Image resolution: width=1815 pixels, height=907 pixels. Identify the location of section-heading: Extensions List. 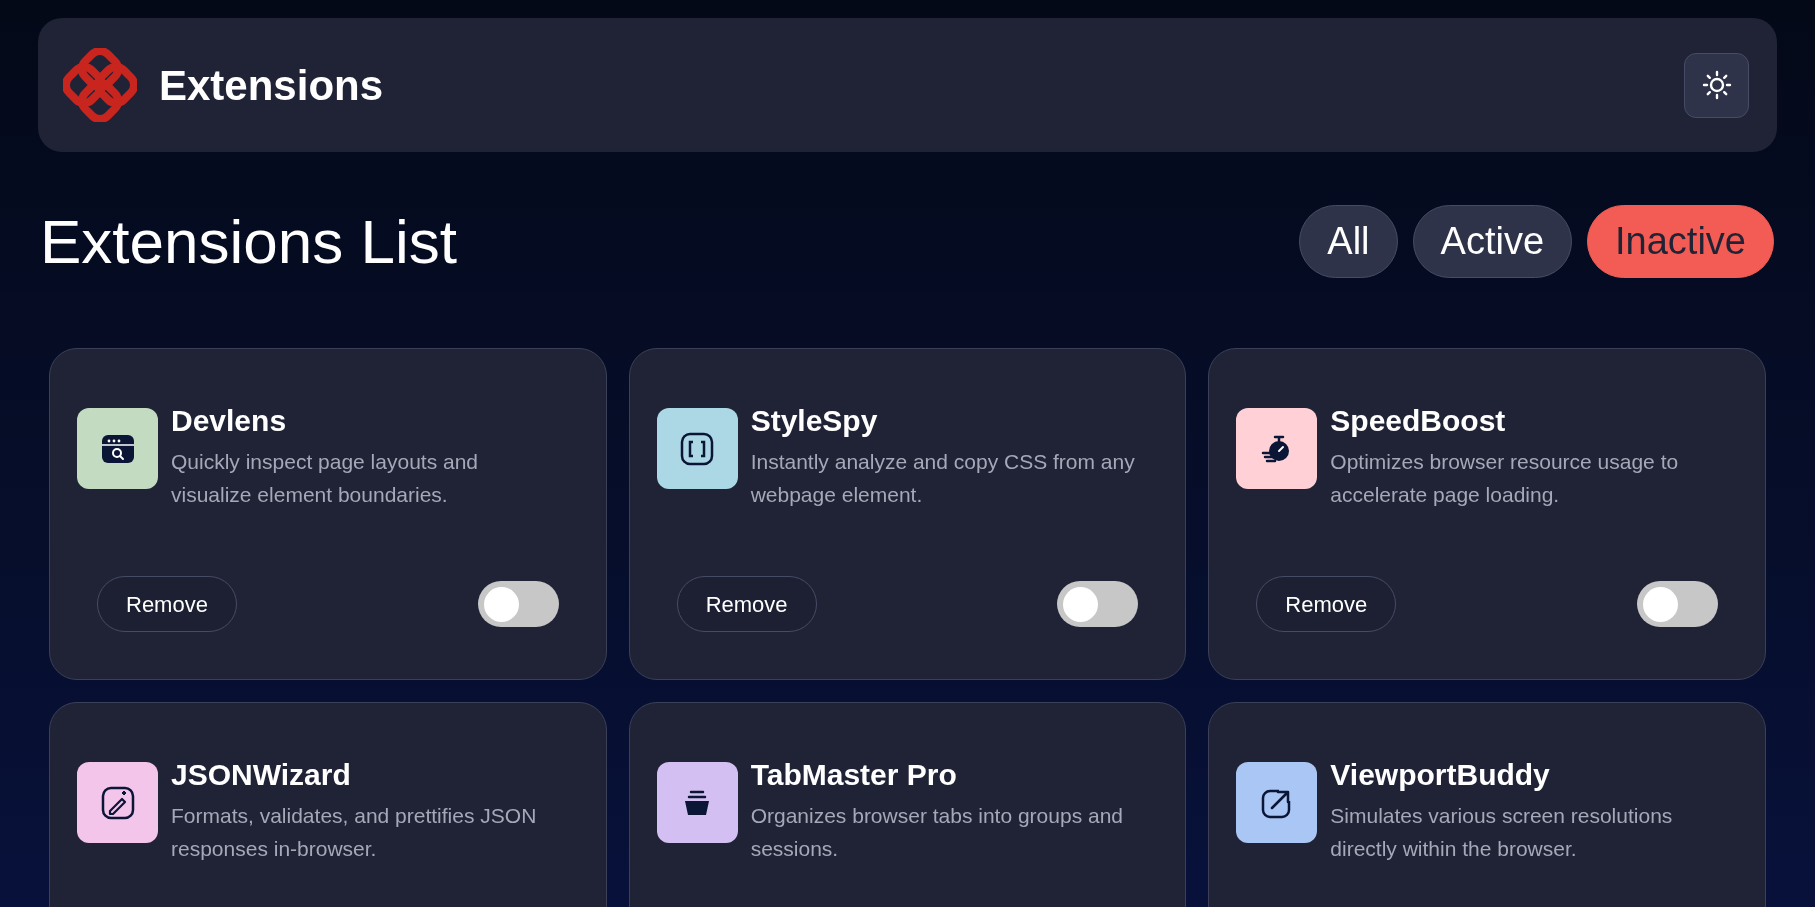
(248, 242).